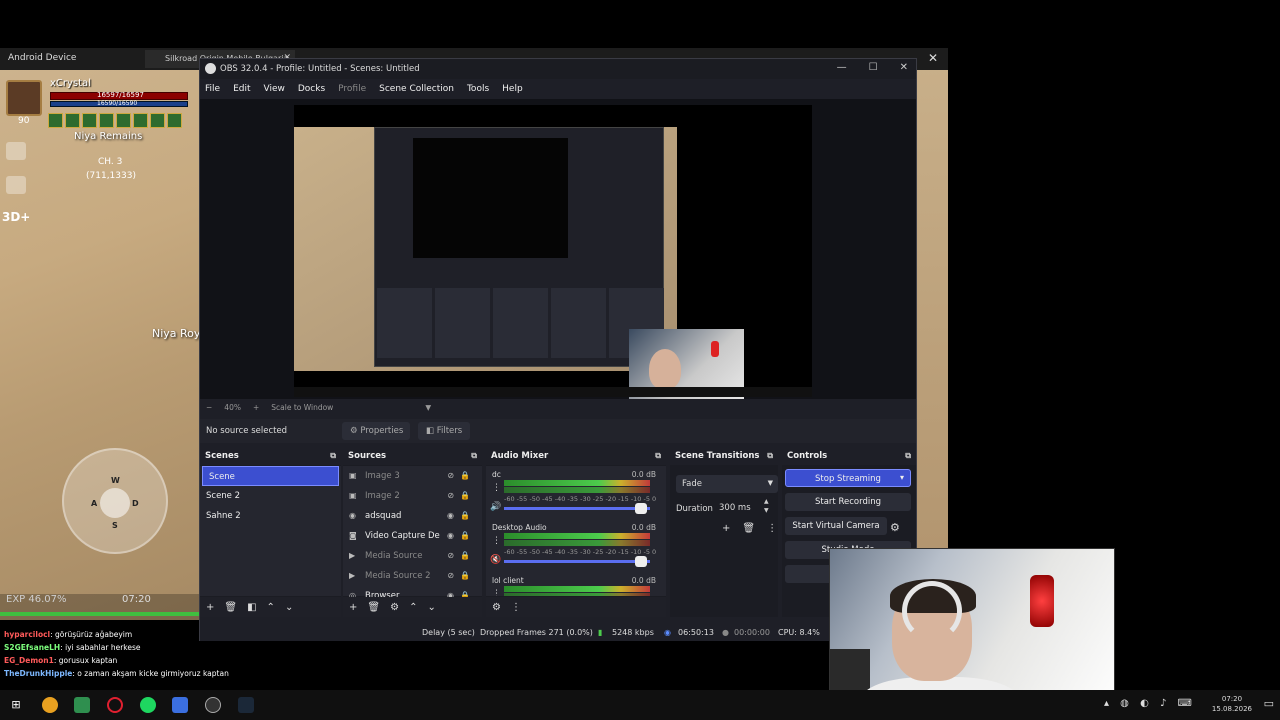  What do you see at coordinates (274, 89) in the screenshot?
I see `menu-view: View` at bounding box center [274, 89].